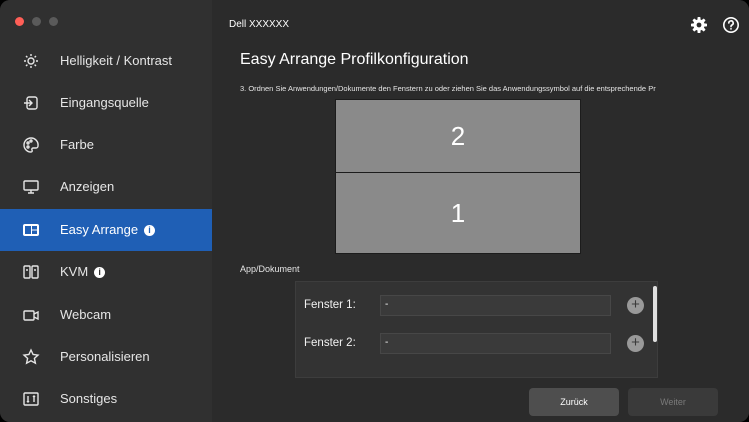 The height and width of the screenshot is (422, 749). What do you see at coordinates (106, 145) in the screenshot?
I see `sidebar-item-color: Farbe` at bounding box center [106, 145].